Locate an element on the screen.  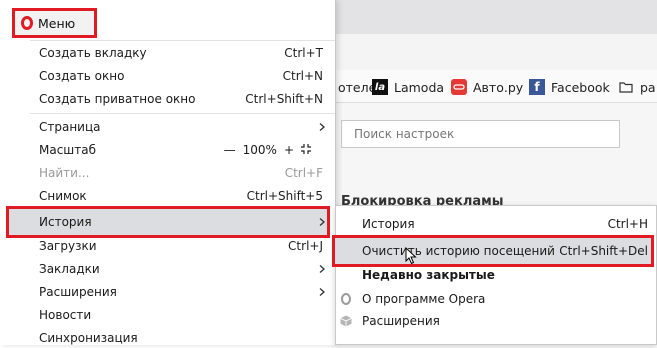
menu-button-label: Меню is located at coordinates (57, 23).